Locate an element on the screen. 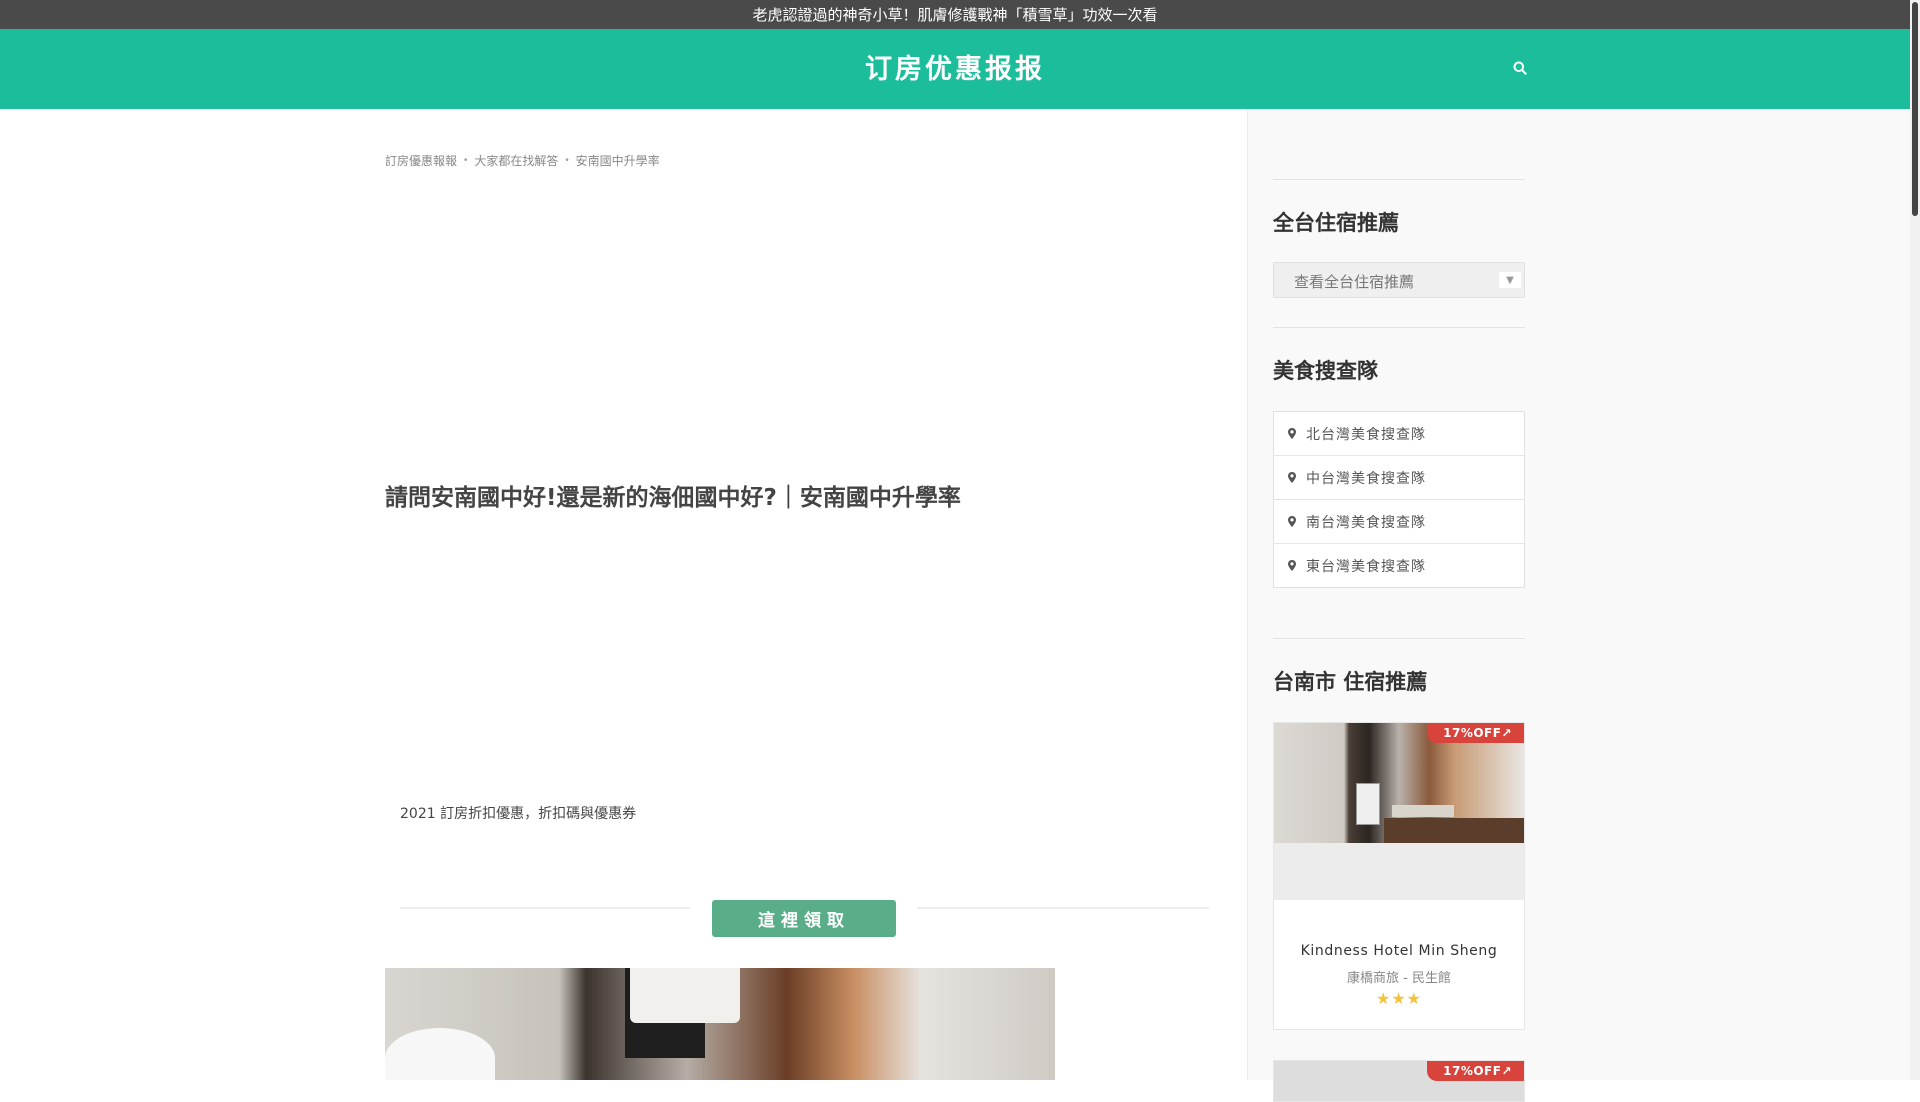 Image resolution: width=1920 pixels, height=1102 pixels. post-title: 請問安南國中好!還是新的海佃國中好?｜安南國中升學率 is located at coordinates (673, 498).